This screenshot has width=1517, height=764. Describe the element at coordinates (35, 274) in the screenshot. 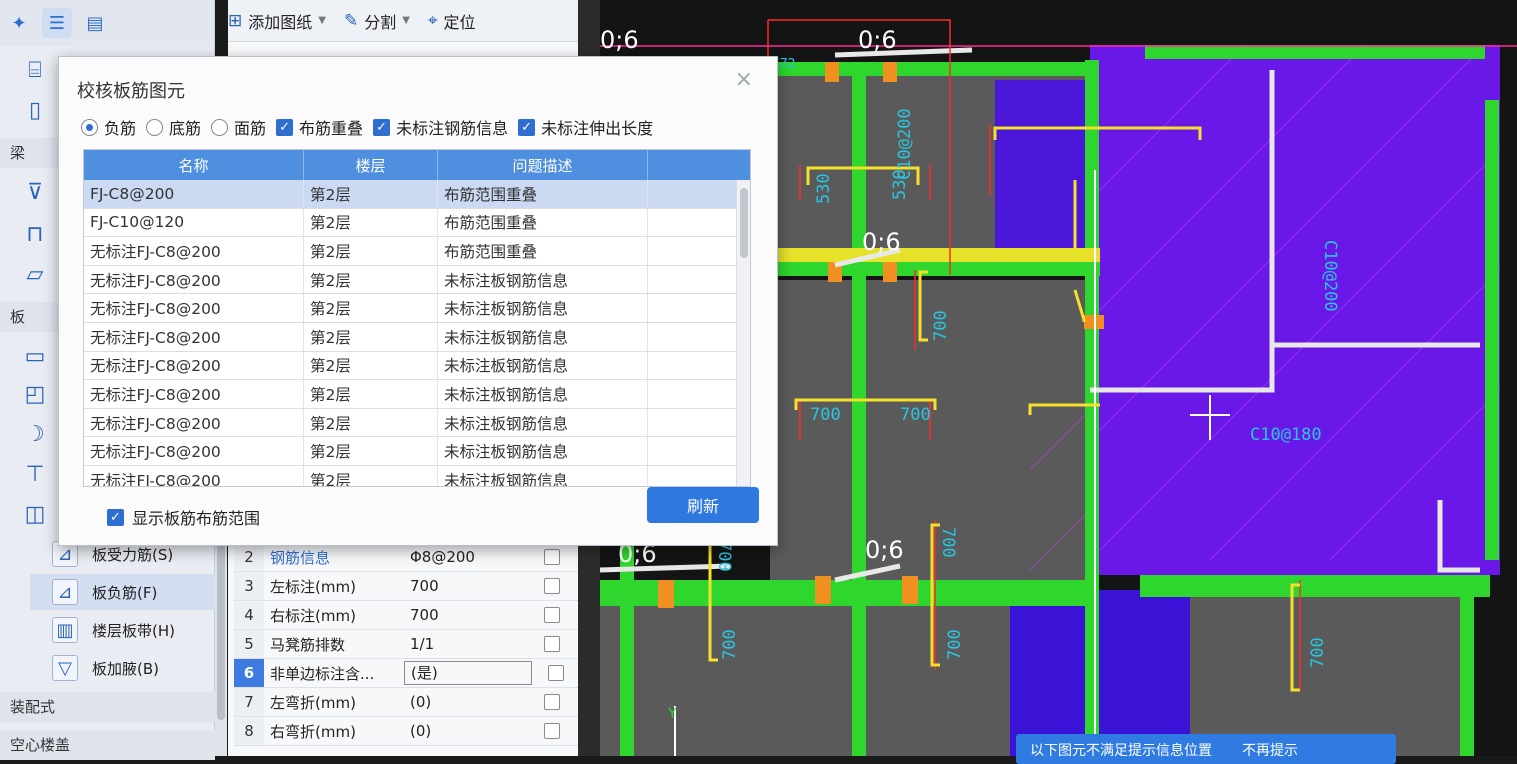

I see `ring-beam-icon: ▱` at that location.